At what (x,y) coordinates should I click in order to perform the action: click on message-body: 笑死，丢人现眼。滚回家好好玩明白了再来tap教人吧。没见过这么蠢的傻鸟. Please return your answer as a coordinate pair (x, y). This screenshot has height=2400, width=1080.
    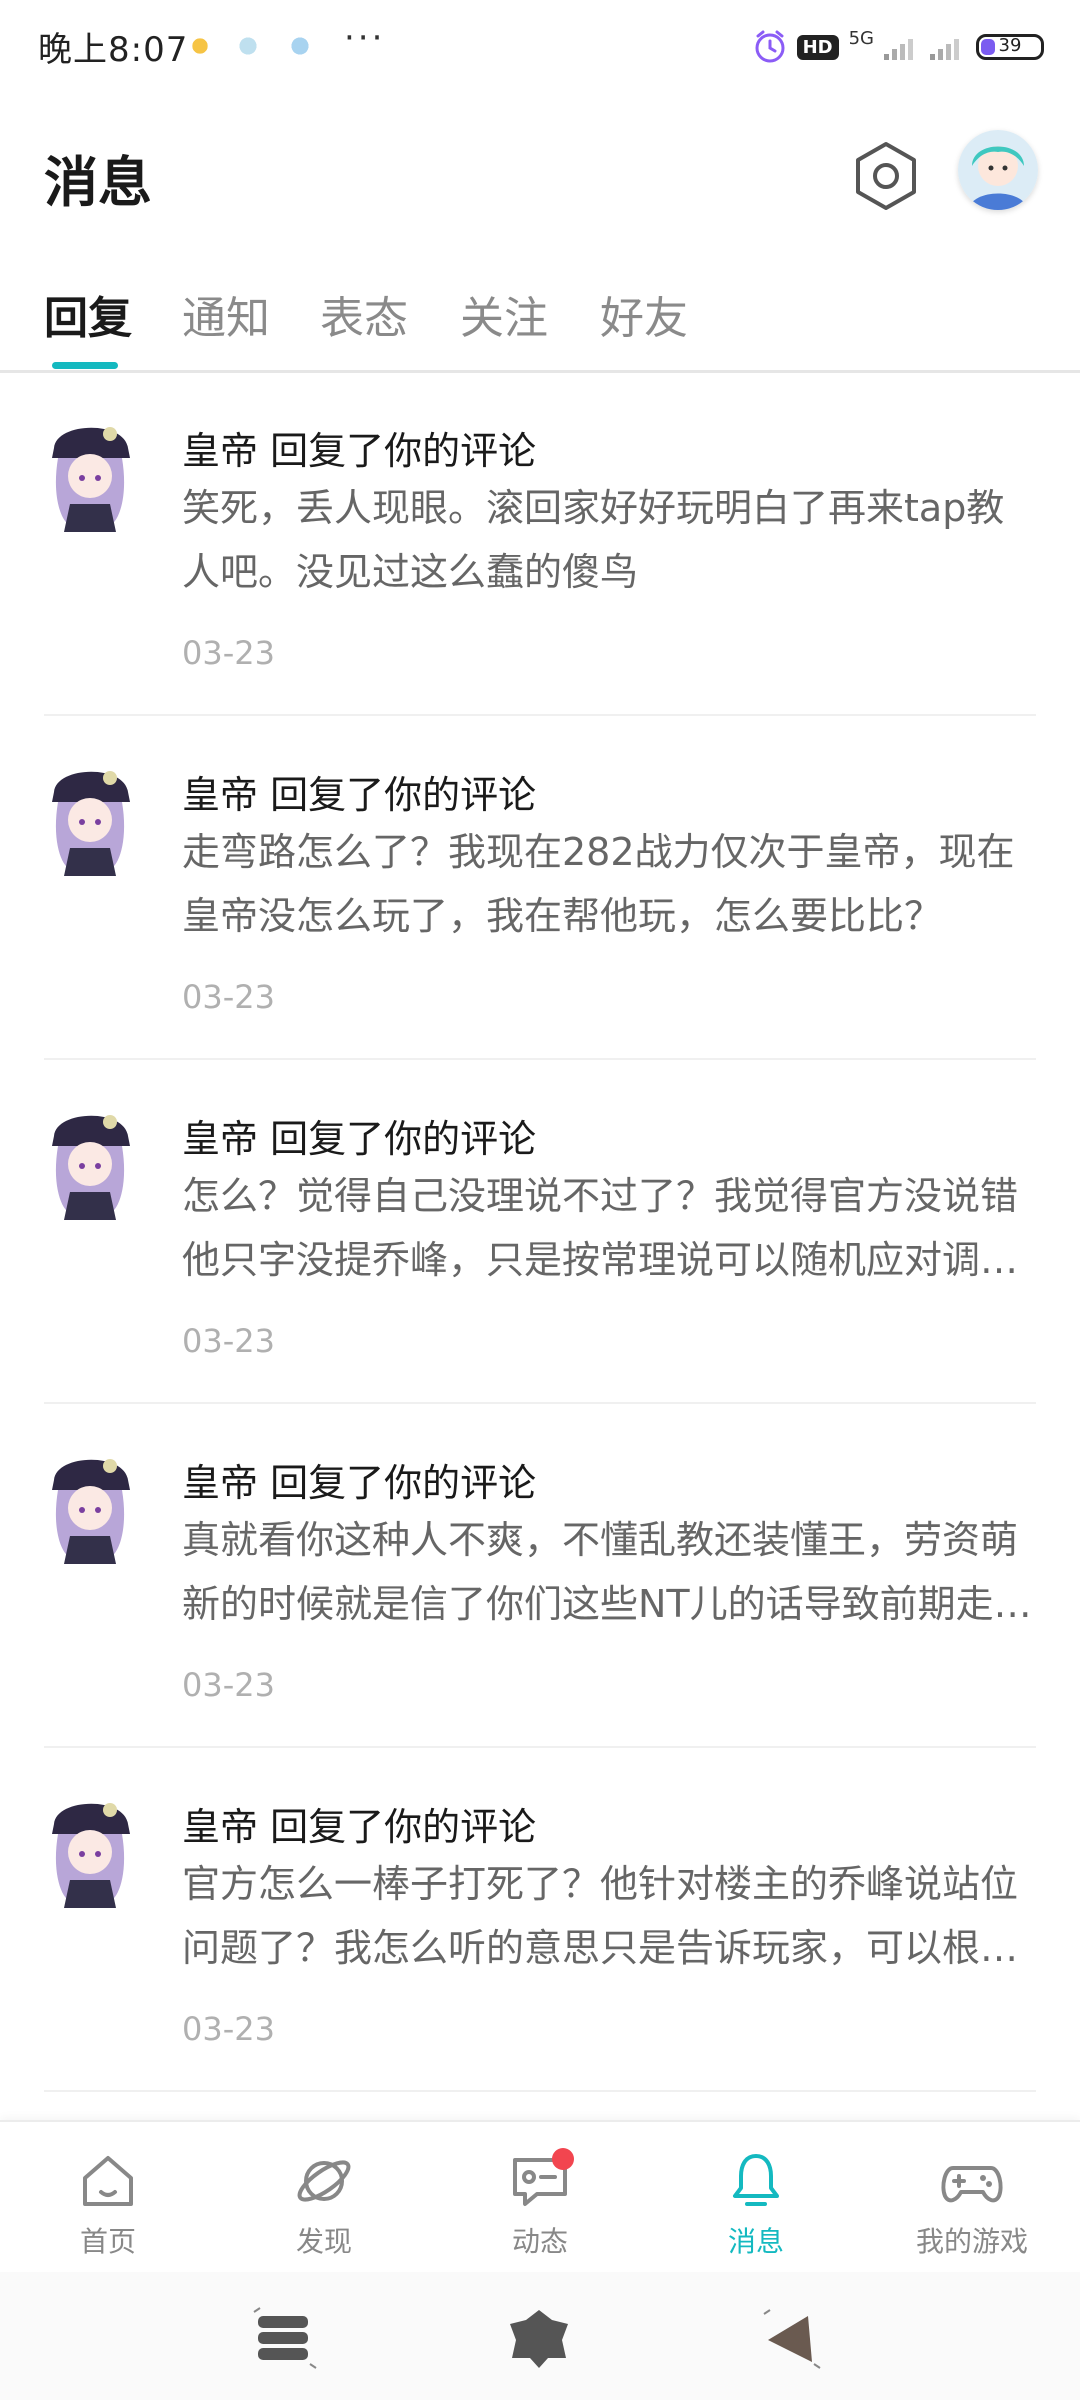
    Looking at the image, I should click on (593, 540).